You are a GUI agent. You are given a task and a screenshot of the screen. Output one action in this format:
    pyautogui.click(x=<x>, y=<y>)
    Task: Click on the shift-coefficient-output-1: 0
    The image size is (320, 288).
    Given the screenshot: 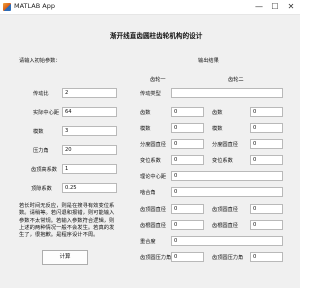 What is the action you would take?
    pyautogui.click(x=187, y=160)
    